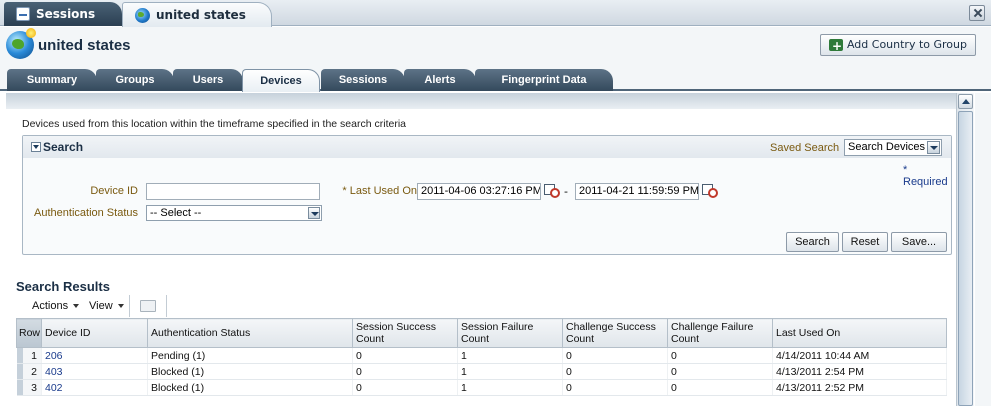  I want to click on doc-tab-united-states: united states, so click(197, 14).